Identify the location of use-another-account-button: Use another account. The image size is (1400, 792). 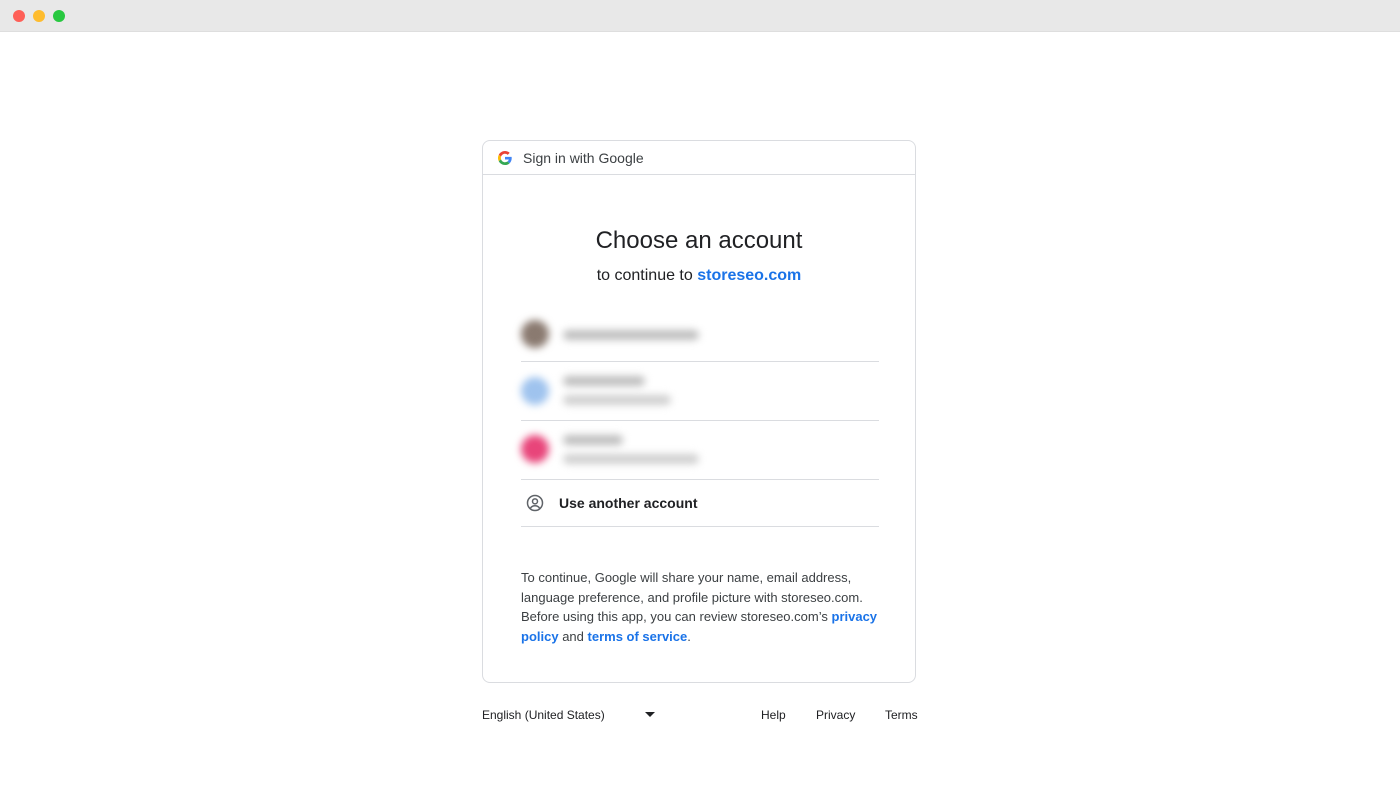
(700, 503).